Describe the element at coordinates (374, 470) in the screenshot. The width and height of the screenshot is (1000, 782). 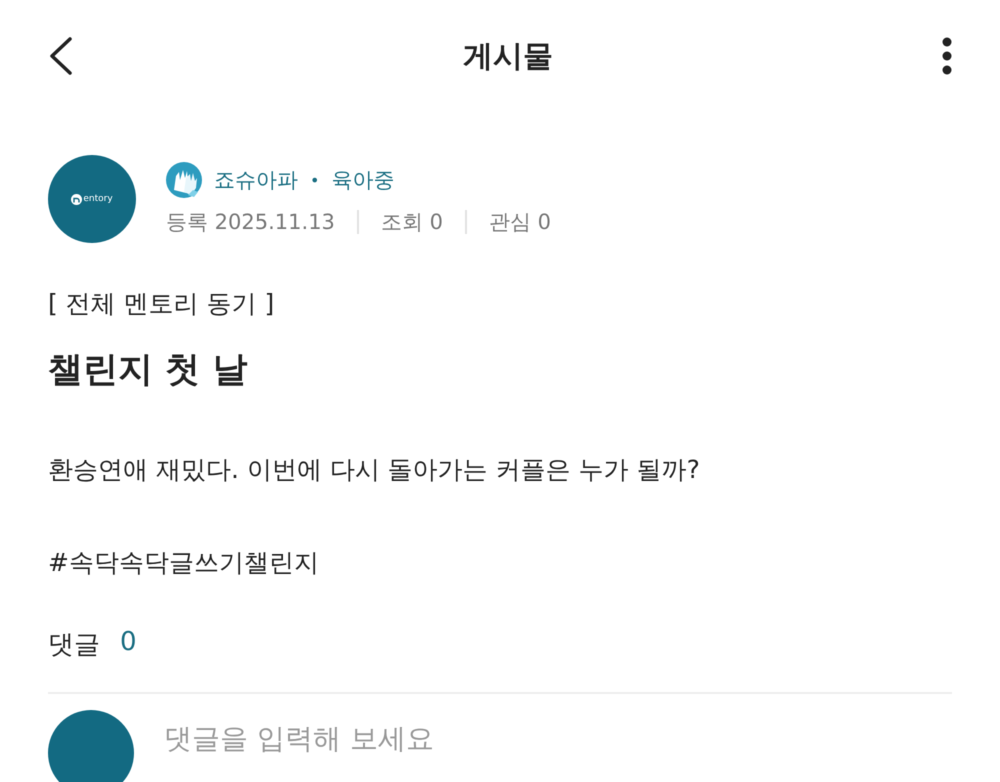
I see `post-body: 환승연애 재밌다. 이번에 다시 돌아가는 커플은 누가 될까?` at that location.